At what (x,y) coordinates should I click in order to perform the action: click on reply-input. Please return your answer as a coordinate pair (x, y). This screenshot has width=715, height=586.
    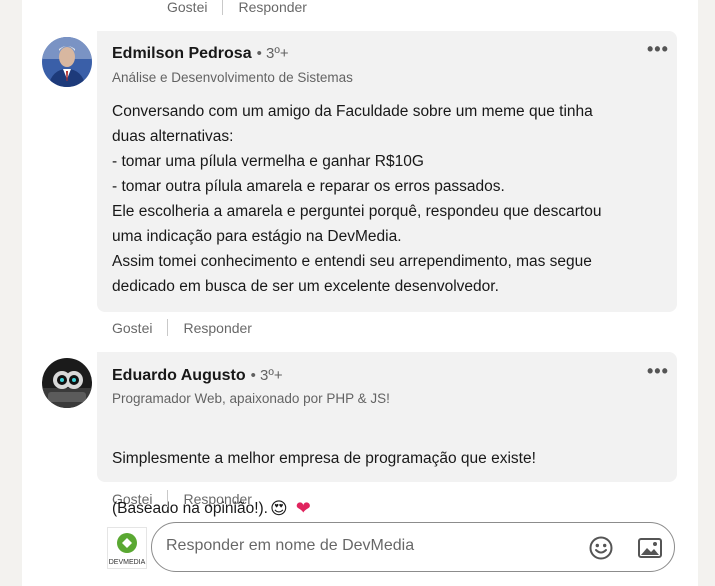
    Looking at the image, I should click on (366, 546).